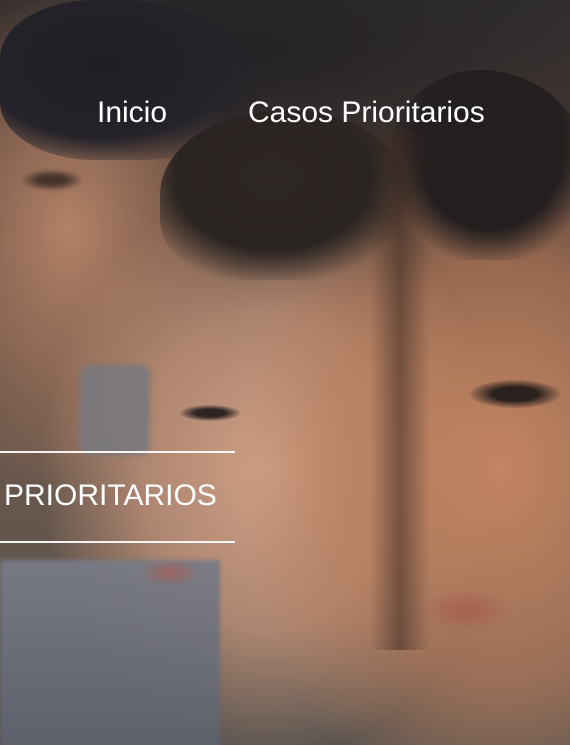  What do you see at coordinates (117, 452) in the screenshot?
I see `title-divider-top` at bounding box center [117, 452].